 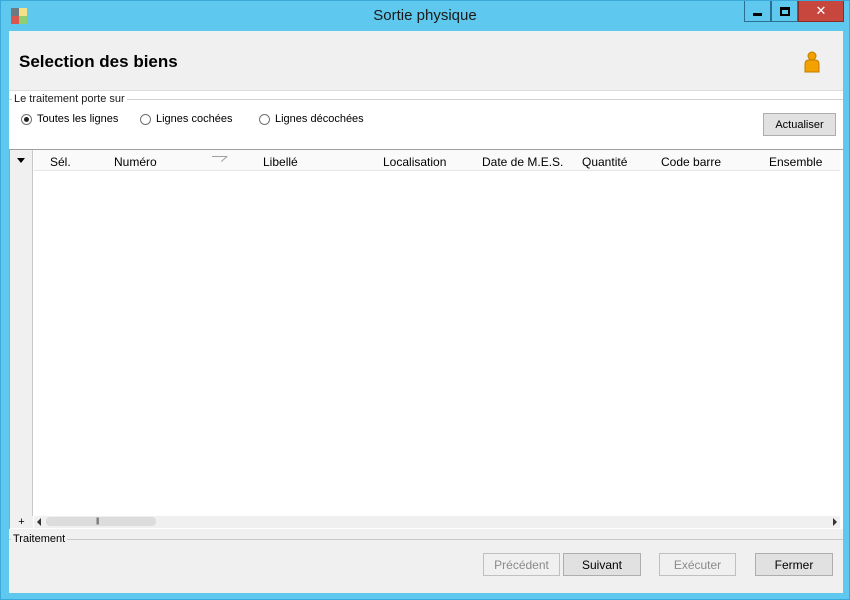 I want to click on page-header: Selection des biens, so click(x=426, y=61).